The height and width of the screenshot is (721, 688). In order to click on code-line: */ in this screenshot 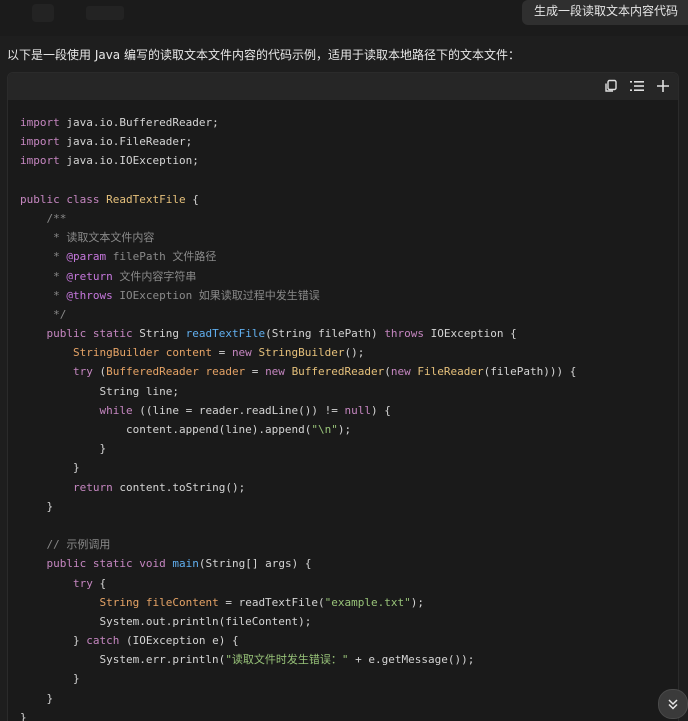, I will do `click(343, 314)`.